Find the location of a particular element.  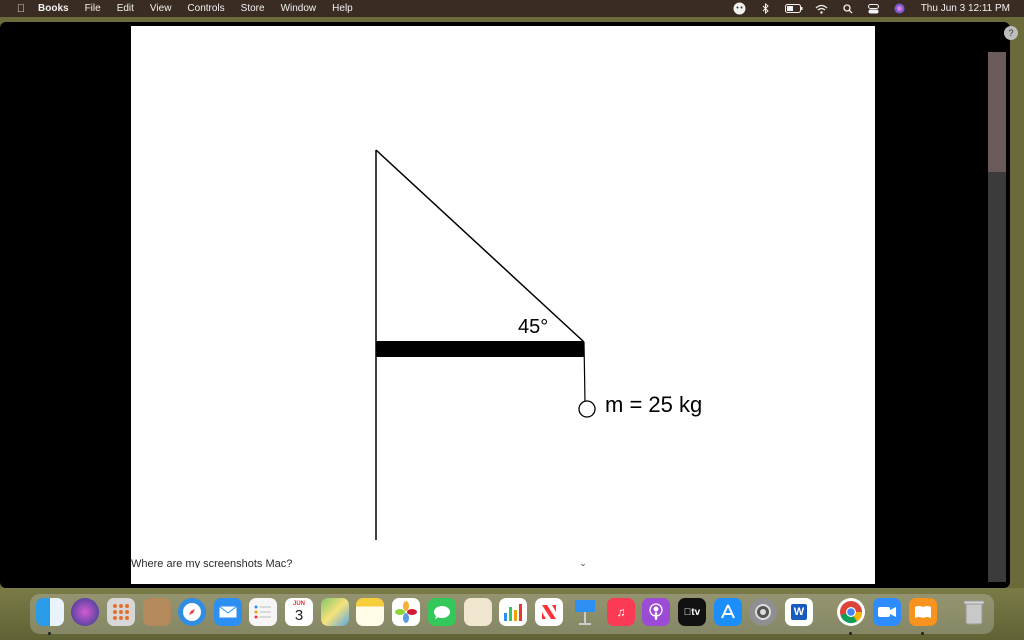

siri-icon is located at coordinates (900, 8).